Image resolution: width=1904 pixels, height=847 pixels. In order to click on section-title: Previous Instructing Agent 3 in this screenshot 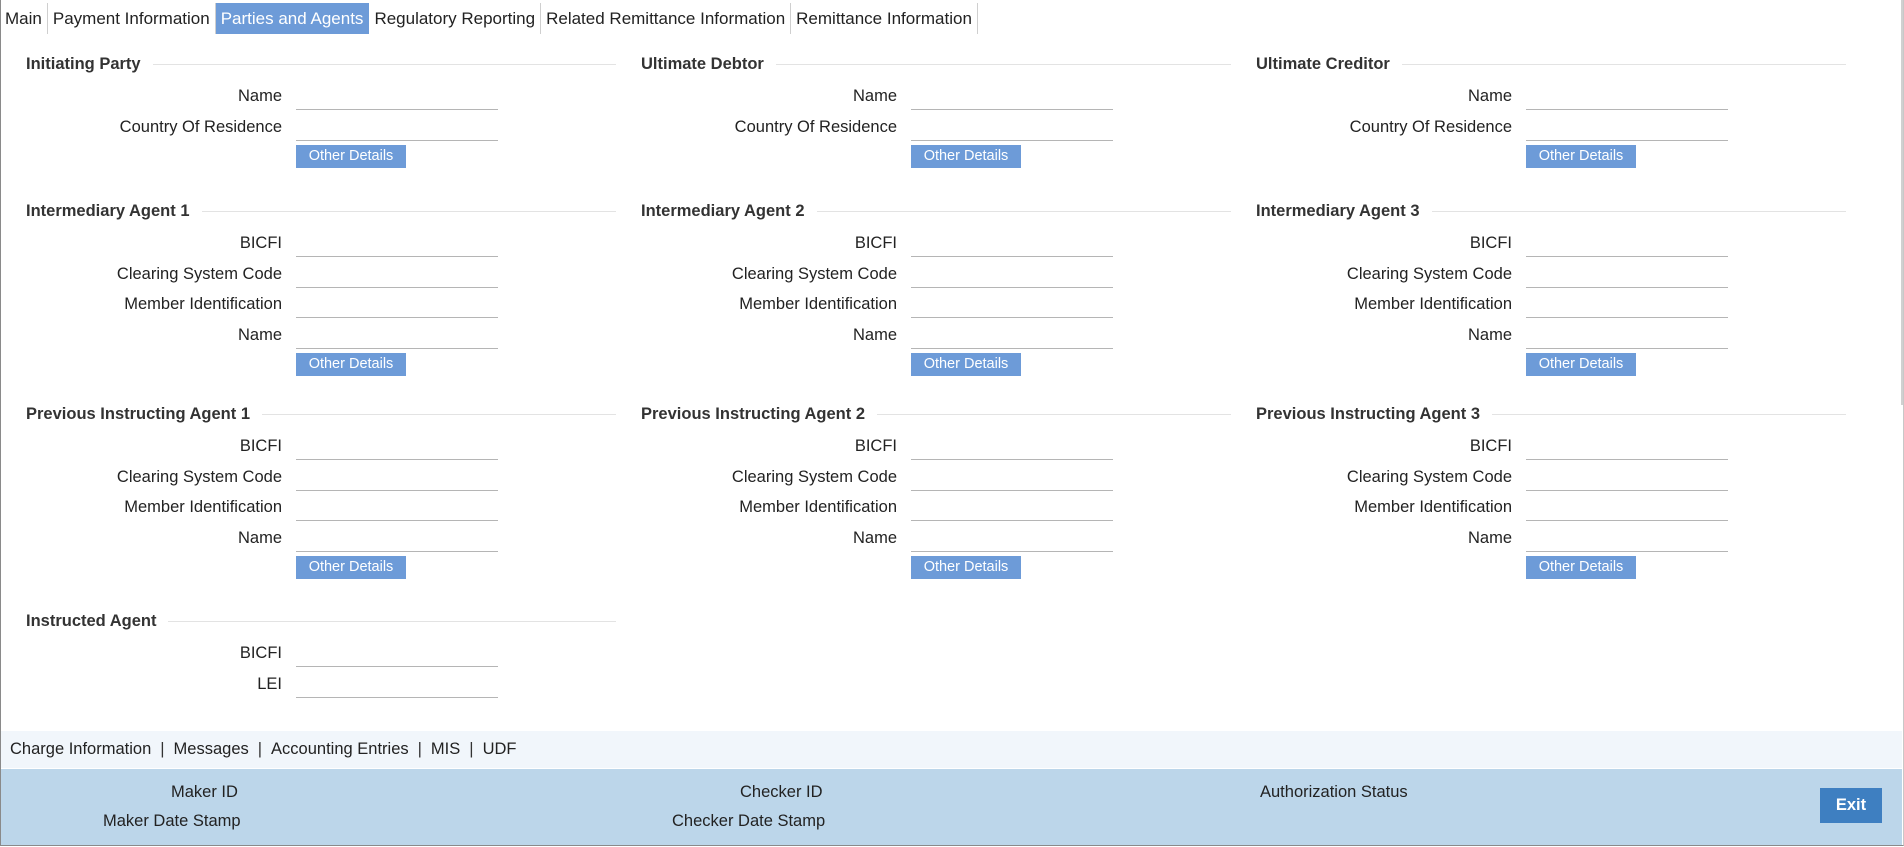, I will do `click(1374, 414)`.